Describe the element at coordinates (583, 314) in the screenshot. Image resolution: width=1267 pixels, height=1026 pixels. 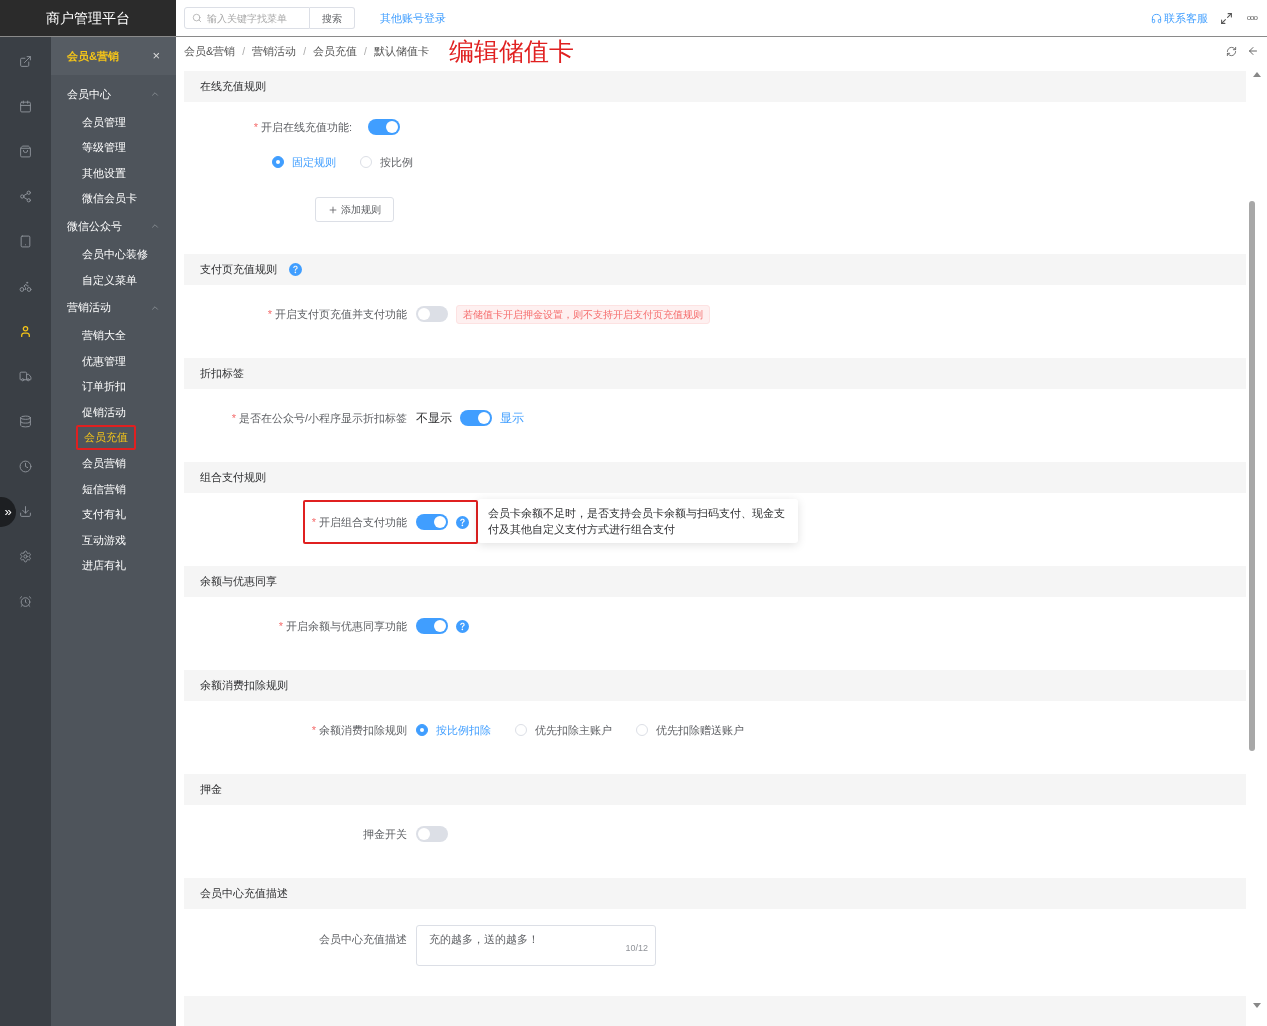
I see `warning-tag: 若储值卡开启押金设置，则不支持开启支付页充值规则` at that location.